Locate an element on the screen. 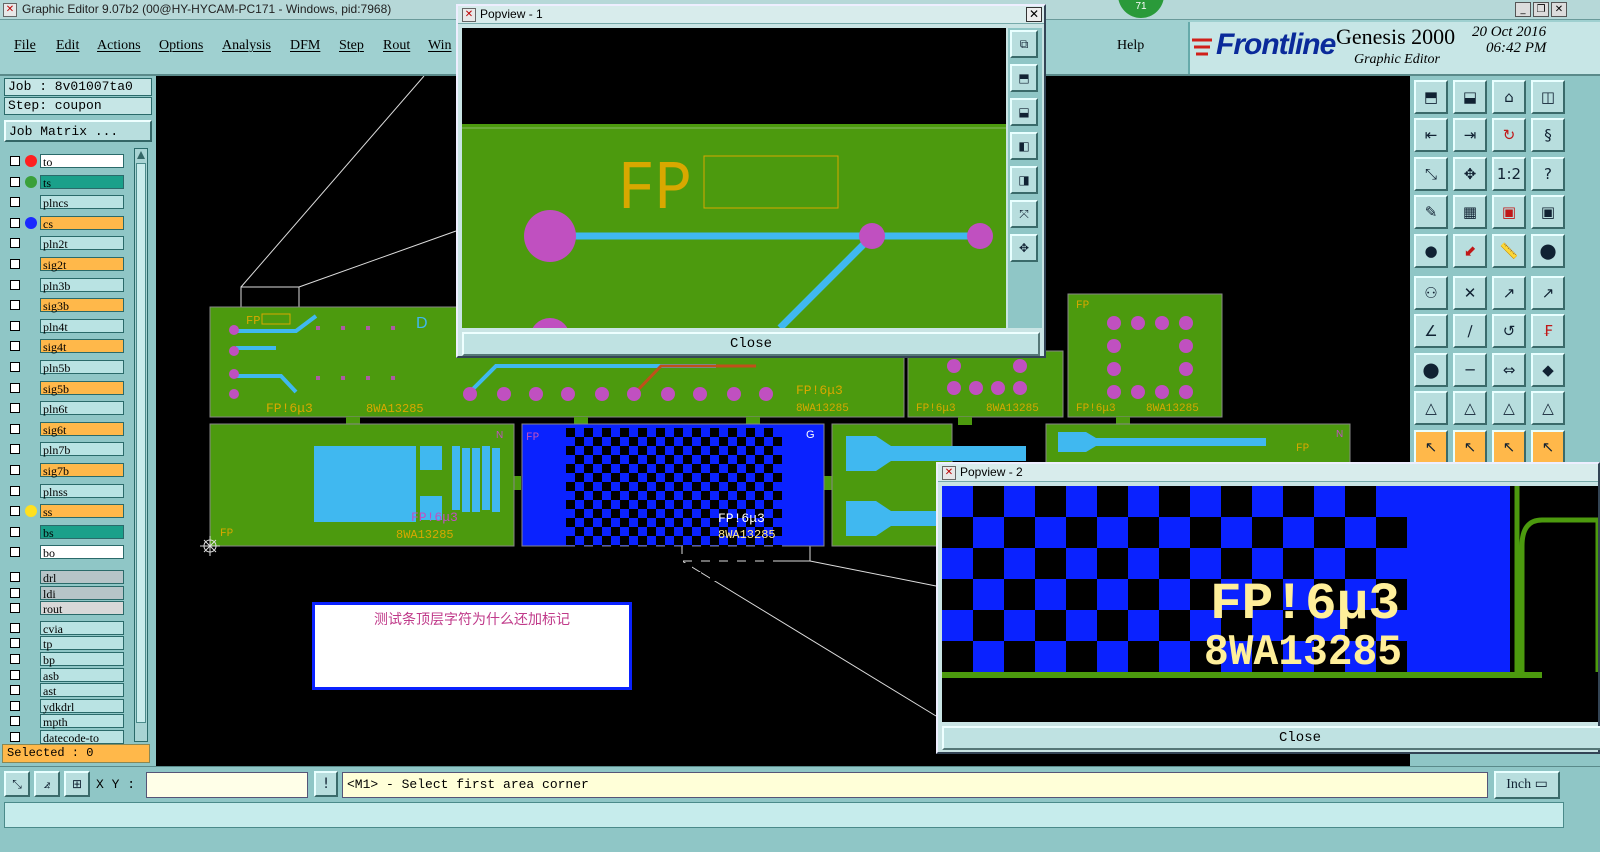 The height and width of the screenshot is (852, 1600). menu-actions: Actions is located at coordinates (119, 46).